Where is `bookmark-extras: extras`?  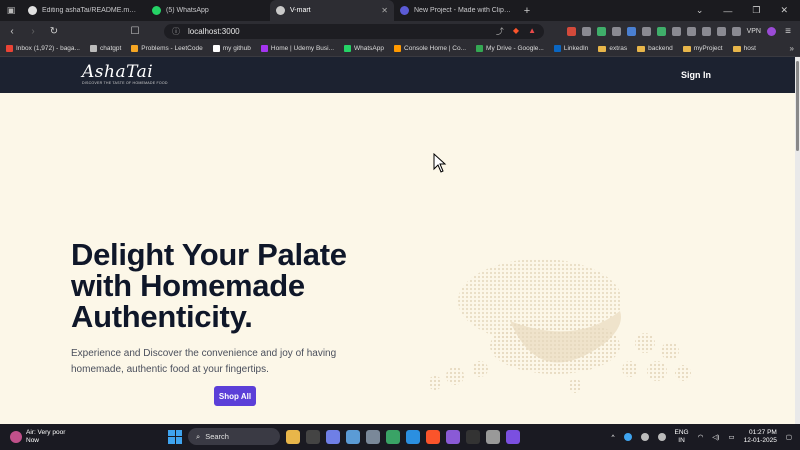 bookmark-extras: extras is located at coordinates (612, 48).